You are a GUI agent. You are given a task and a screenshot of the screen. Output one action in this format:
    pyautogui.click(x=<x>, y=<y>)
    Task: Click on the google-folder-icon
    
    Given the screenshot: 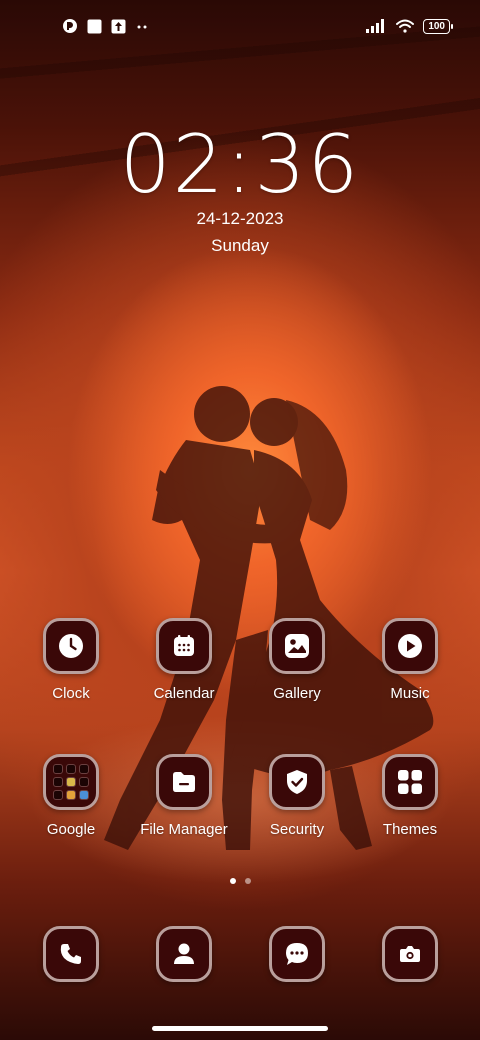 What is the action you would take?
    pyautogui.click(x=71, y=782)
    